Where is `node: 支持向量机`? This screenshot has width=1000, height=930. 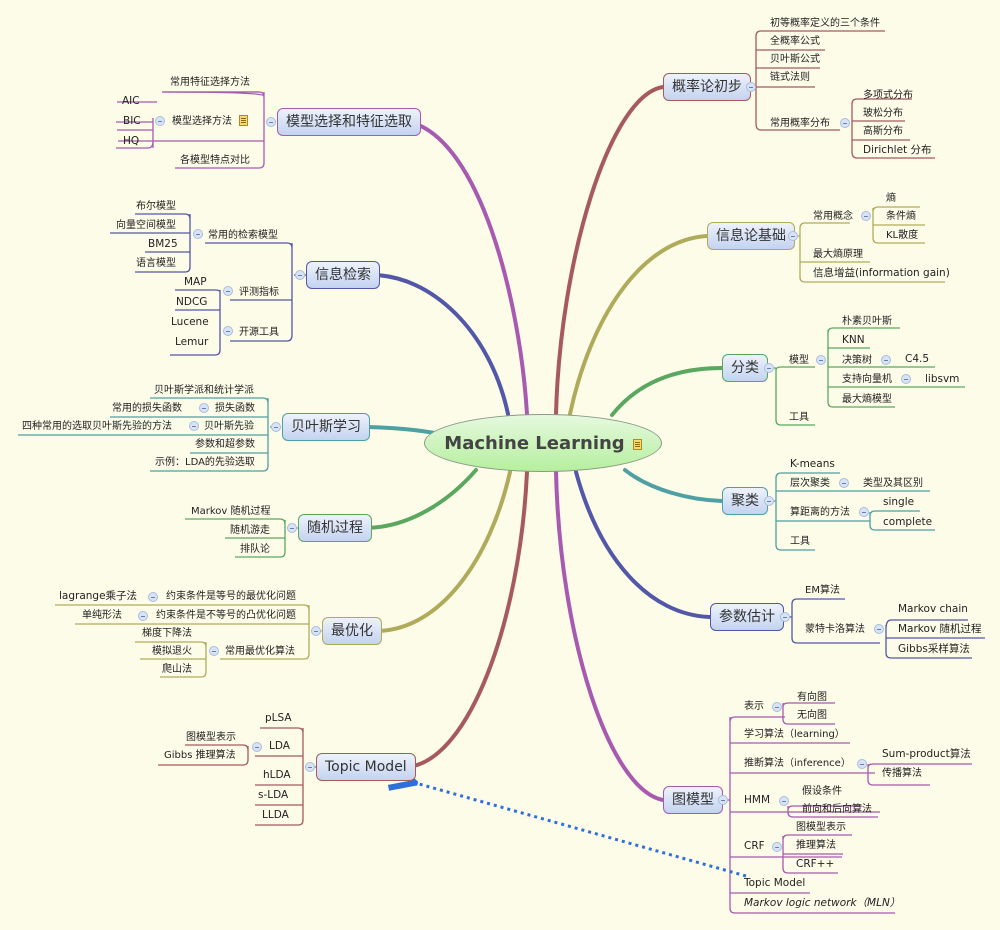
node: 支持向量机 is located at coordinates (867, 379).